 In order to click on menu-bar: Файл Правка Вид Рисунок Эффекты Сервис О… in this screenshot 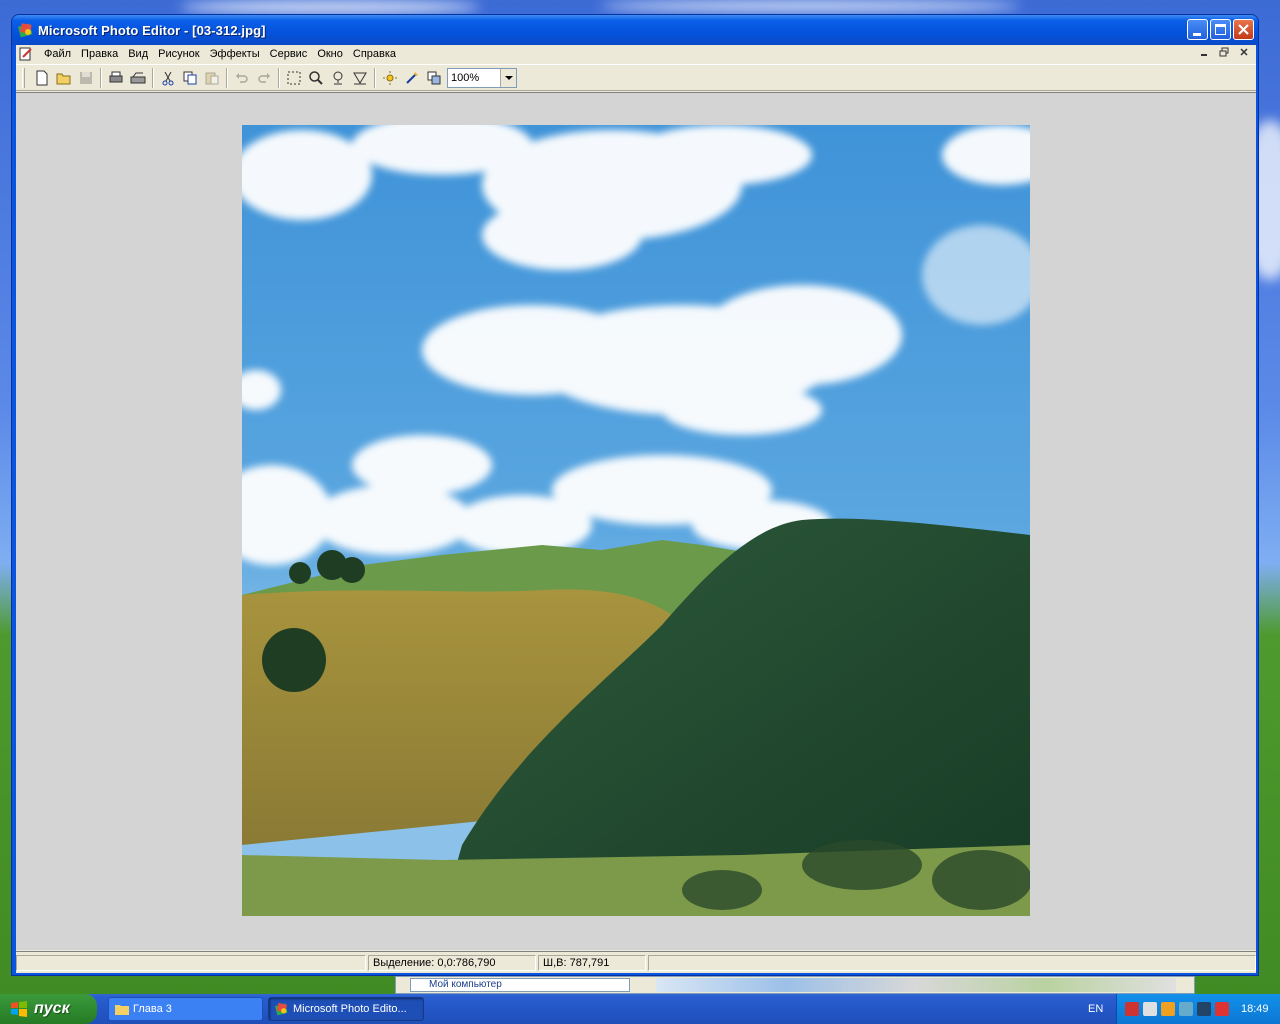, I will do `click(636, 54)`.